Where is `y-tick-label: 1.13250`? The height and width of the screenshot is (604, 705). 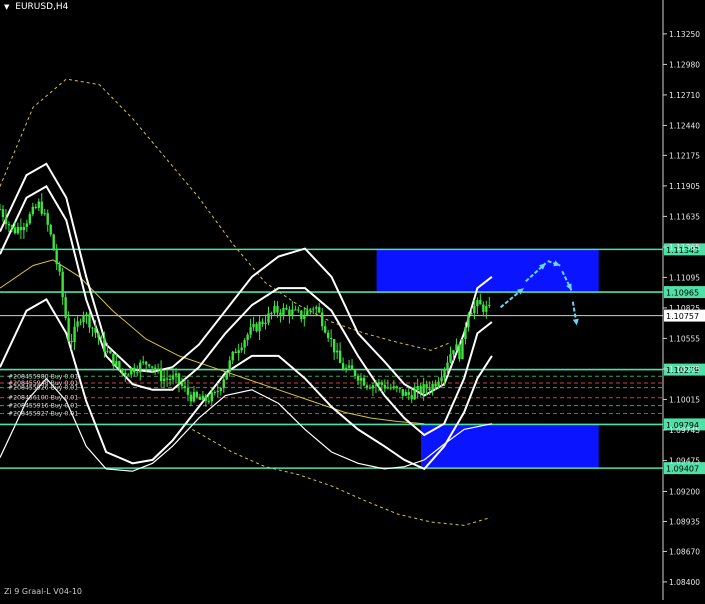
y-tick-label: 1.13250 is located at coordinates (684, 34).